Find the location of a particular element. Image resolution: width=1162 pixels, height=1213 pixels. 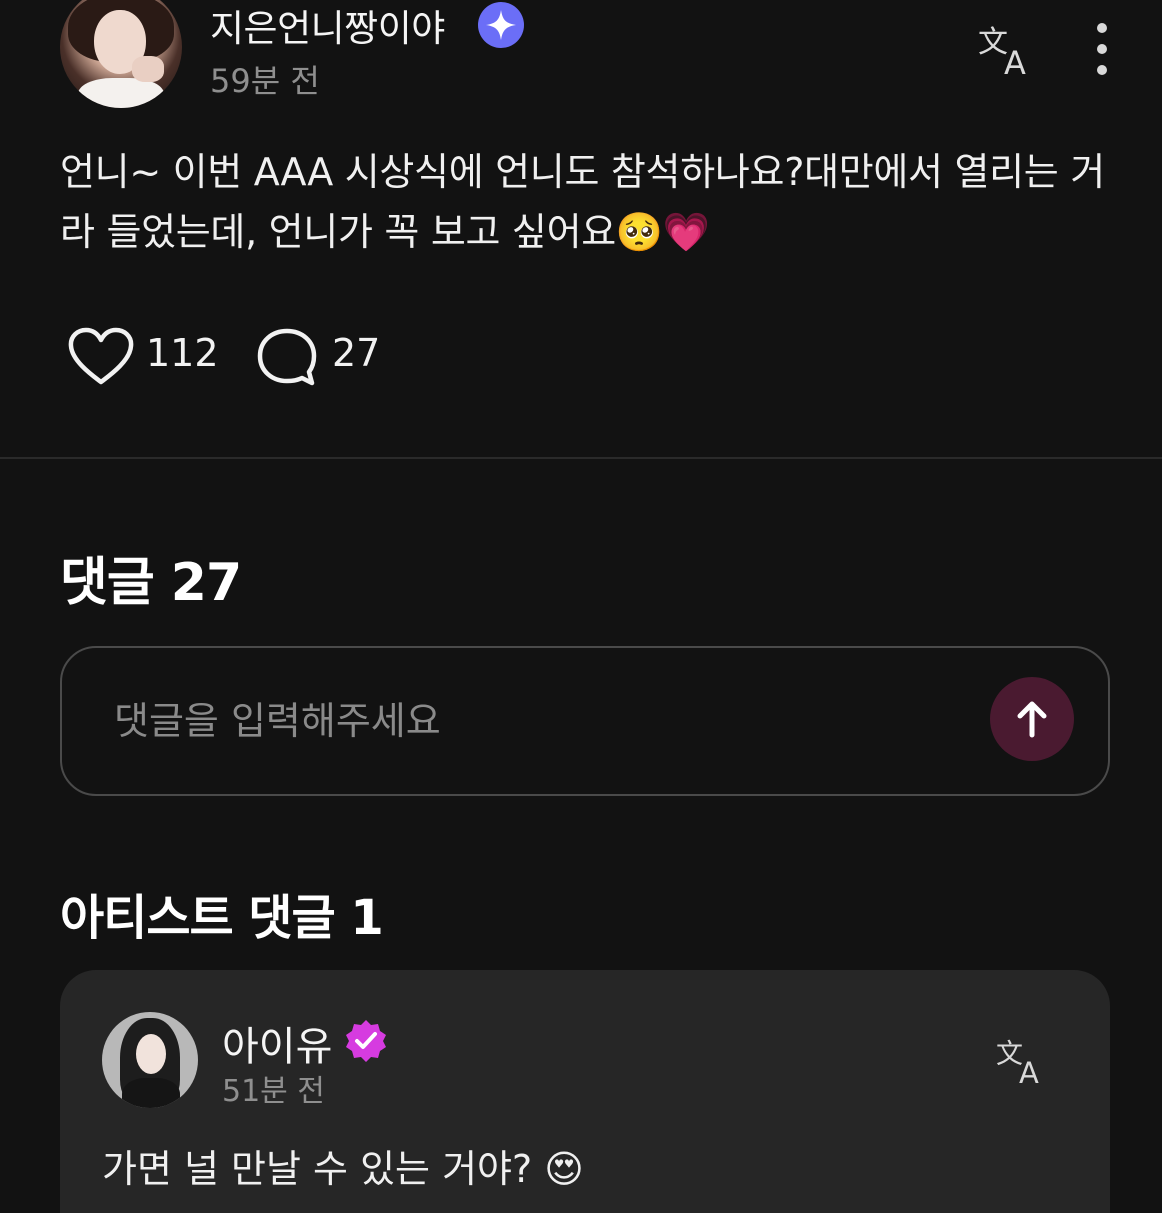

arrow-up-icon is located at coordinates (1032, 719).